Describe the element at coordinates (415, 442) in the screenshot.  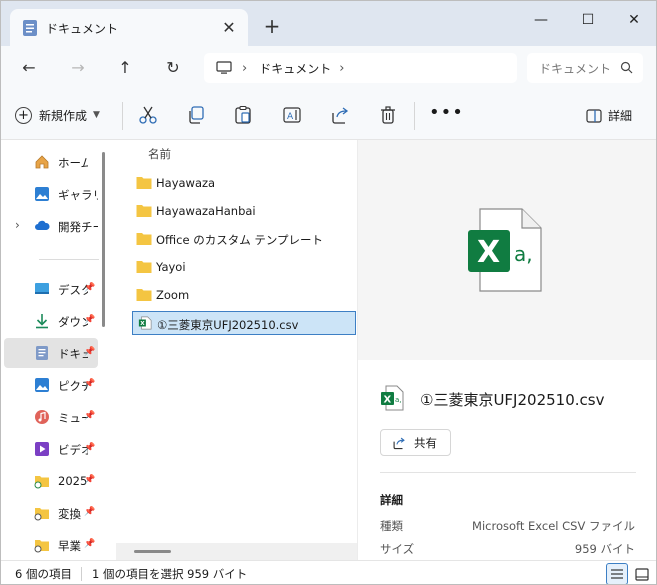
I see `share-button: 共有` at that location.